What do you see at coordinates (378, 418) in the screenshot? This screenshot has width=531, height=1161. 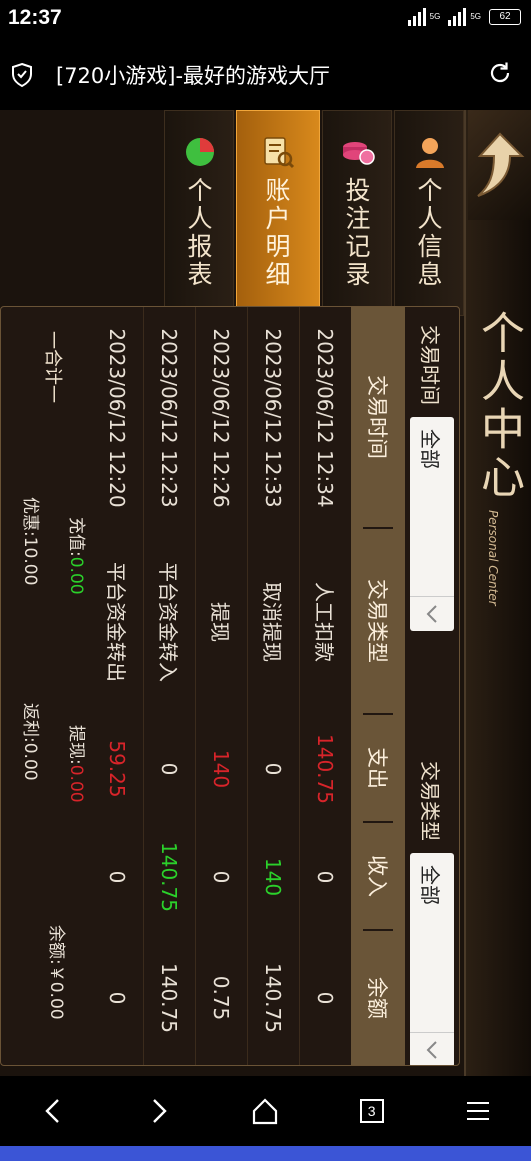 I see `column-header-time: 交易时间` at bounding box center [378, 418].